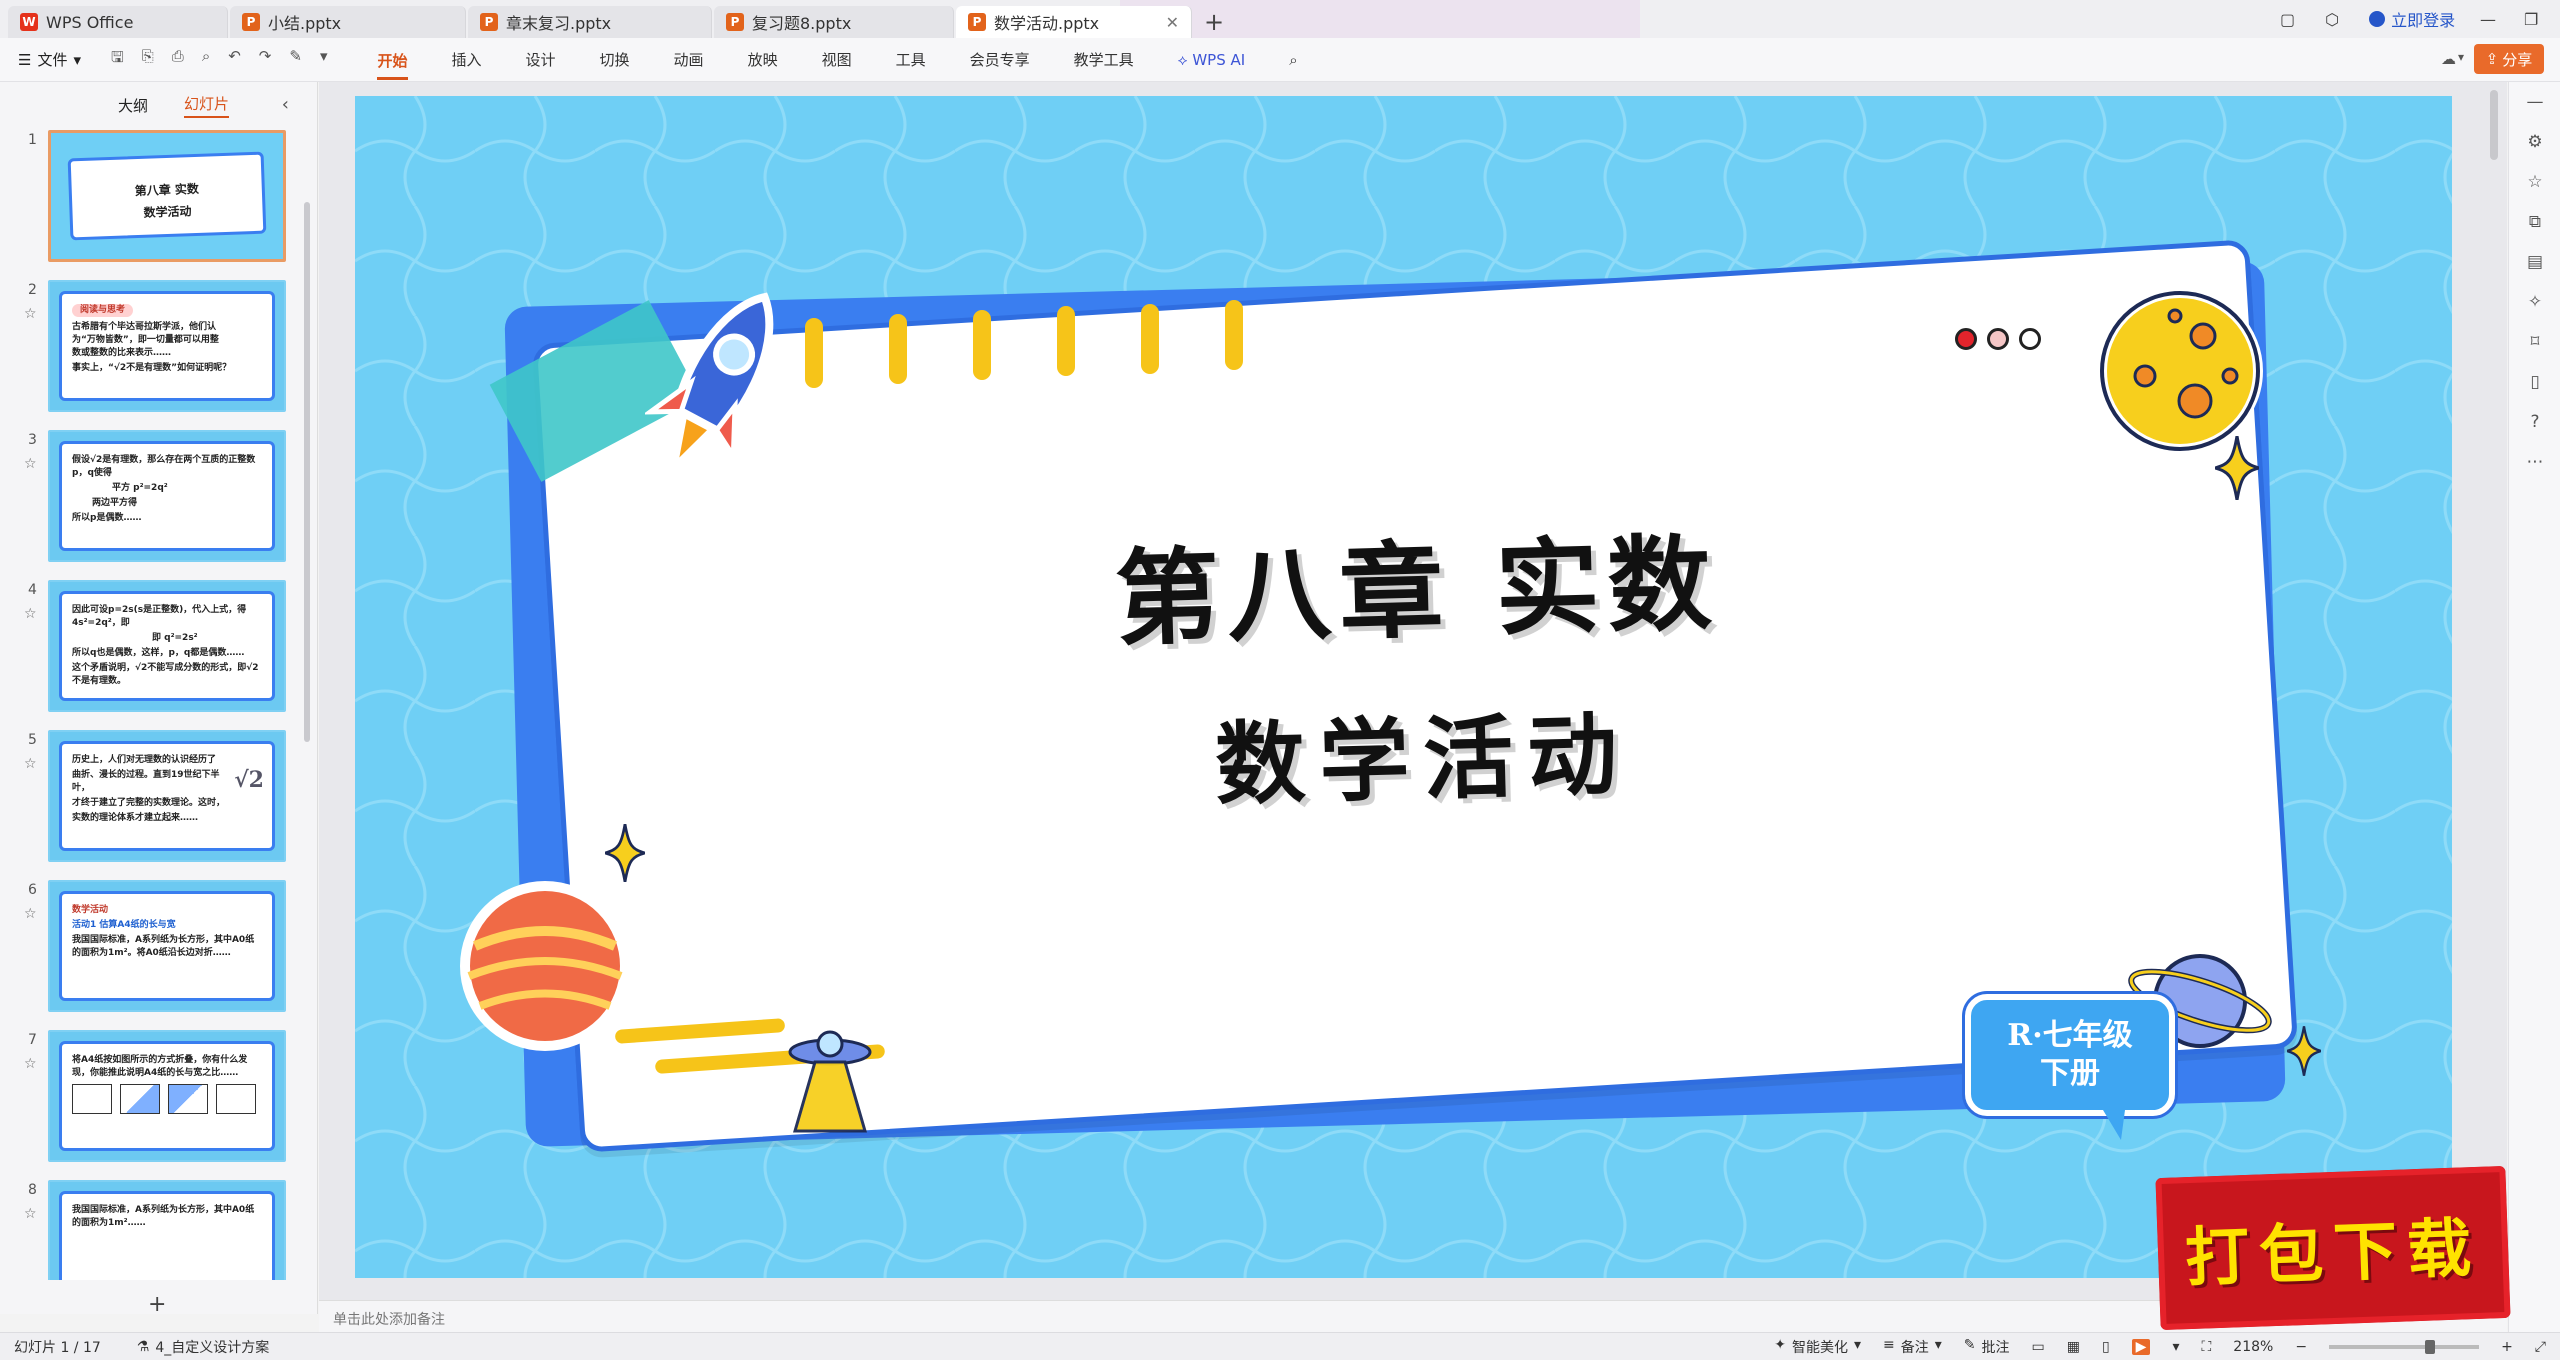  What do you see at coordinates (148, 59) in the screenshot?
I see `export-icon: ⎘` at bounding box center [148, 59].